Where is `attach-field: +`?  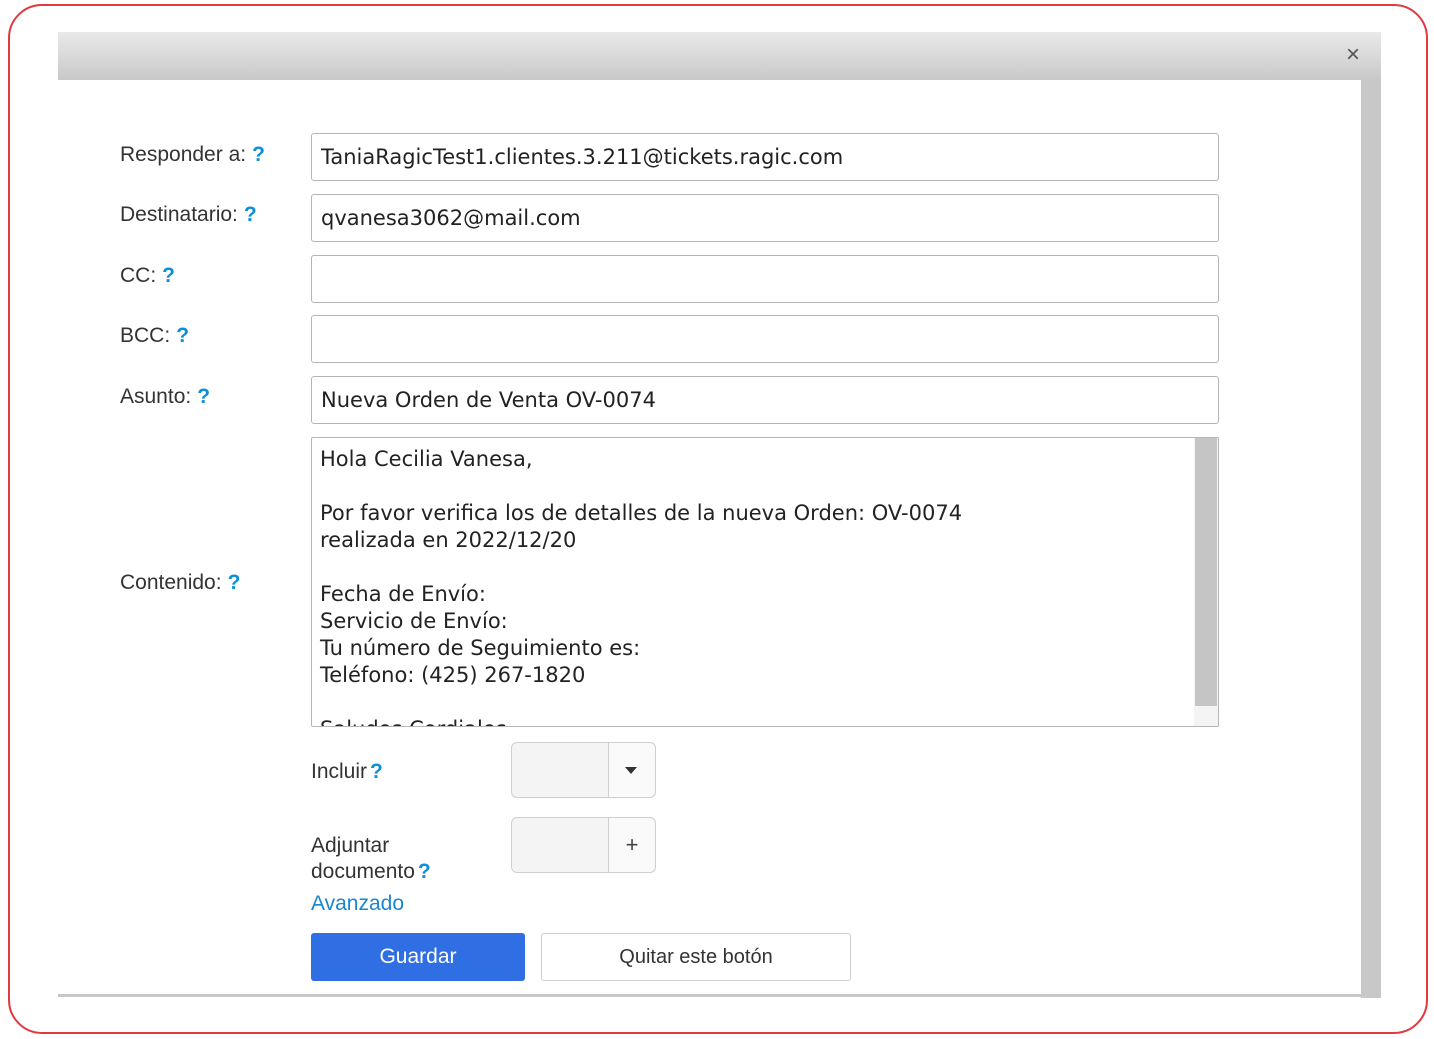 attach-field: + is located at coordinates (583, 845).